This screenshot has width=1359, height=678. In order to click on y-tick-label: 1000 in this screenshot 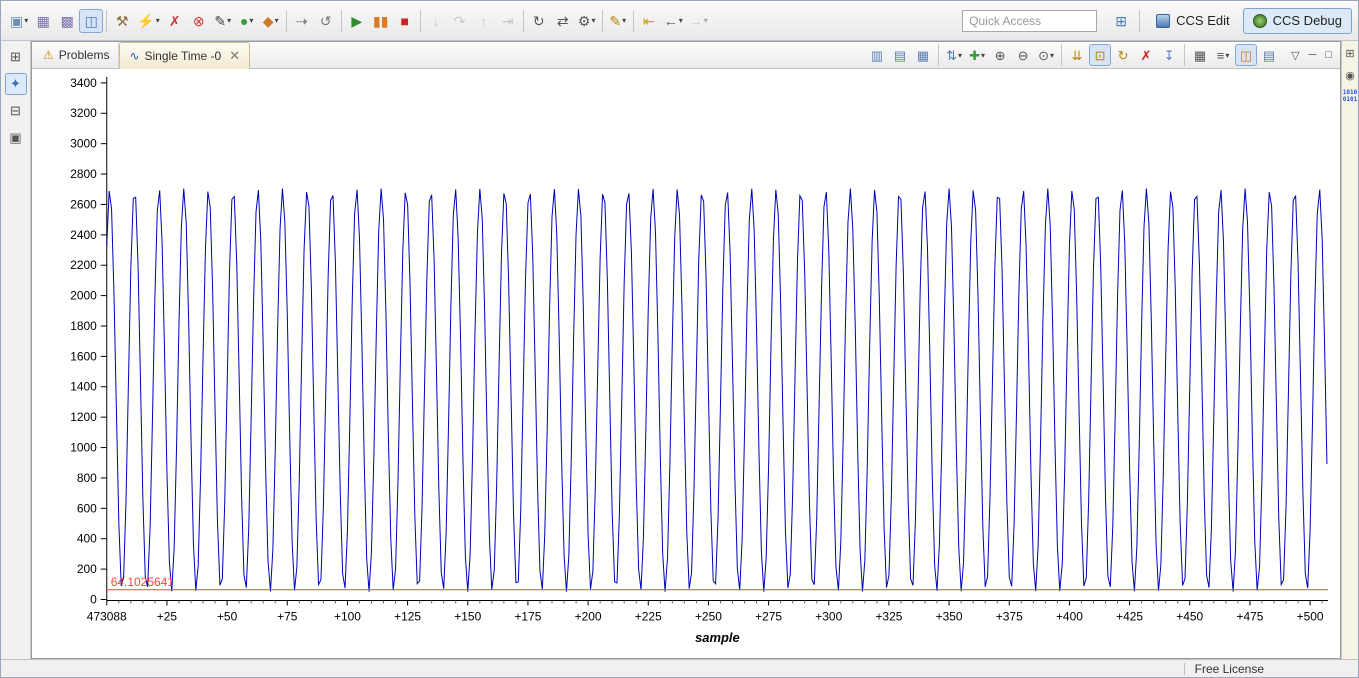, I will do `click(83, 448)`.